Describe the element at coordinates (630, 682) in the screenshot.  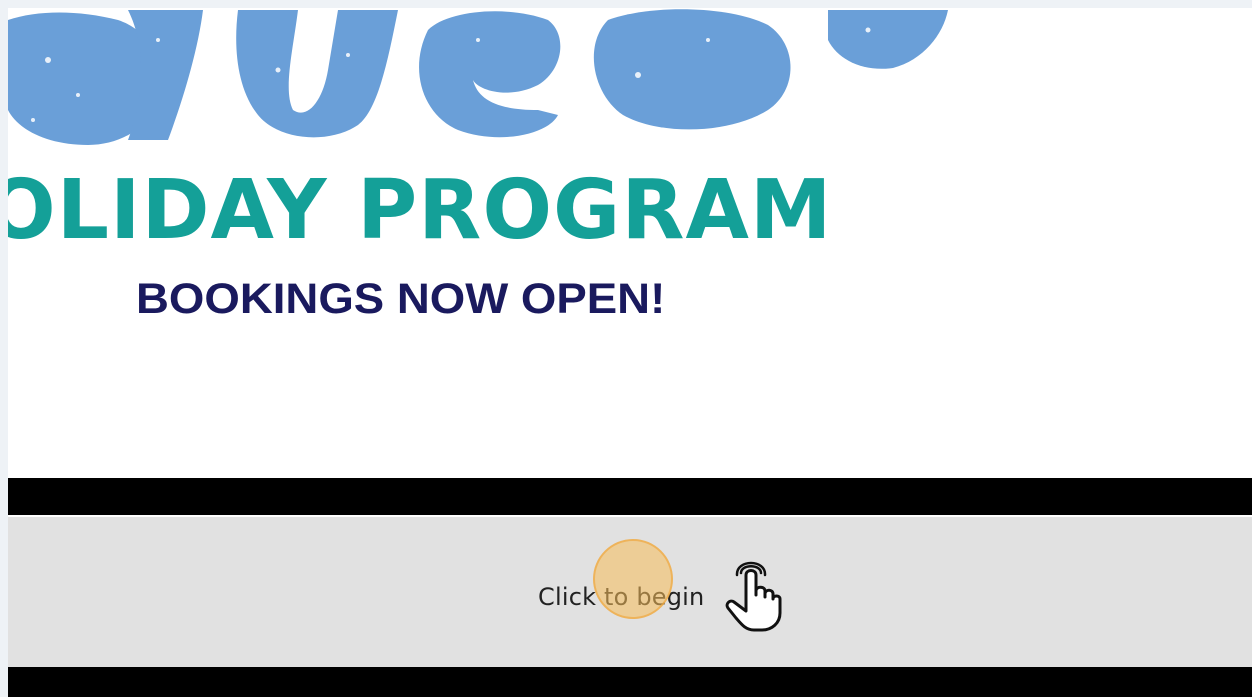
I see `video-letterbox-bottom` at that location.